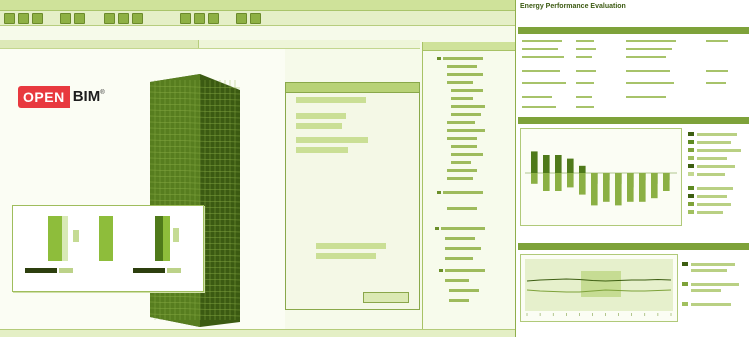 The image size is (750, 337). I want to click on wall-tool-icon, so click(185, 18).